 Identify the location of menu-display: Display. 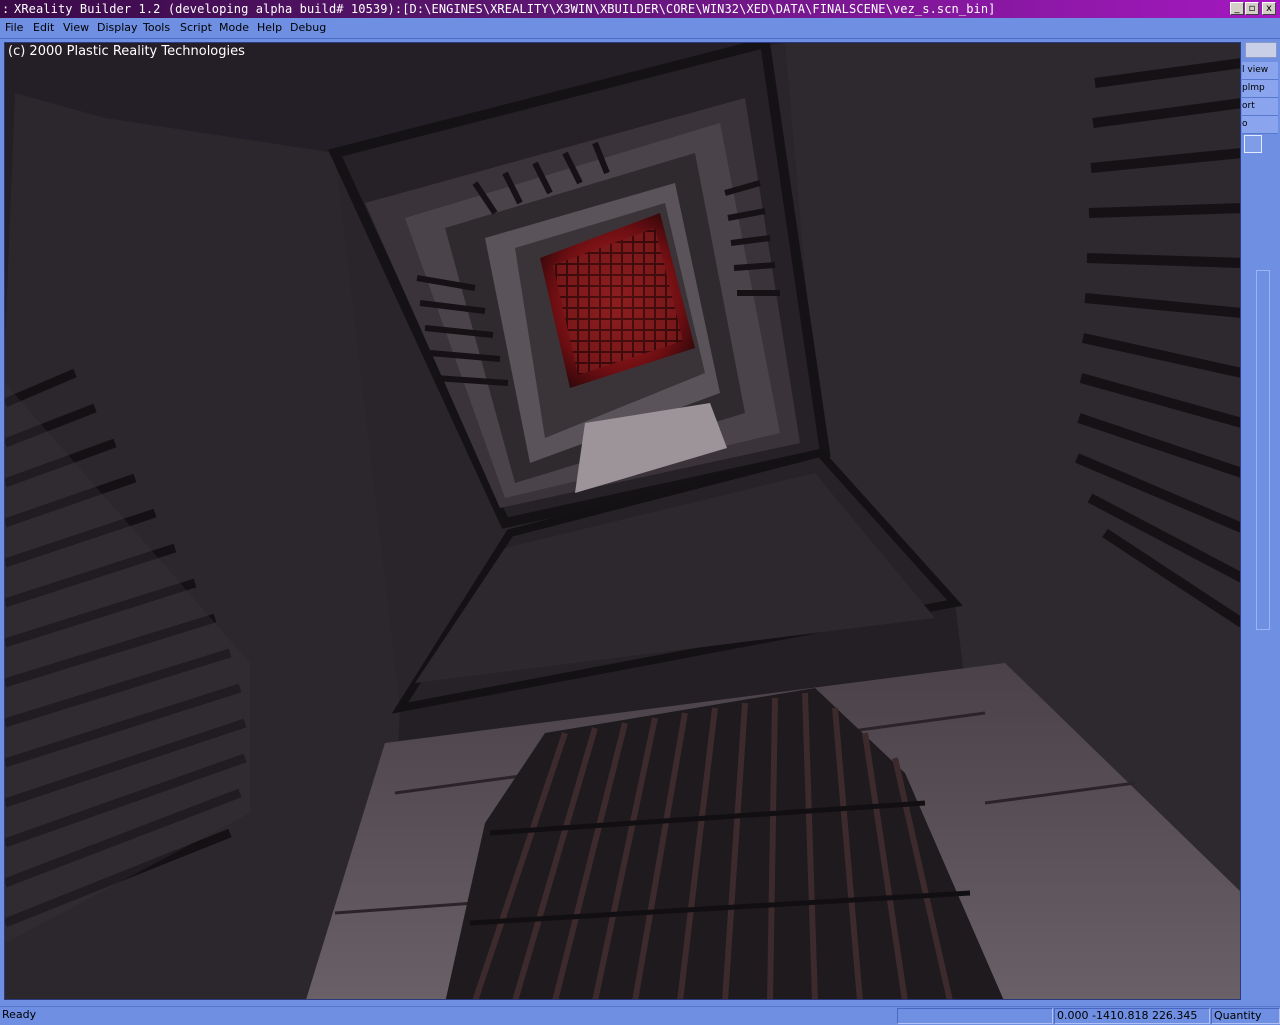
(117, 28).